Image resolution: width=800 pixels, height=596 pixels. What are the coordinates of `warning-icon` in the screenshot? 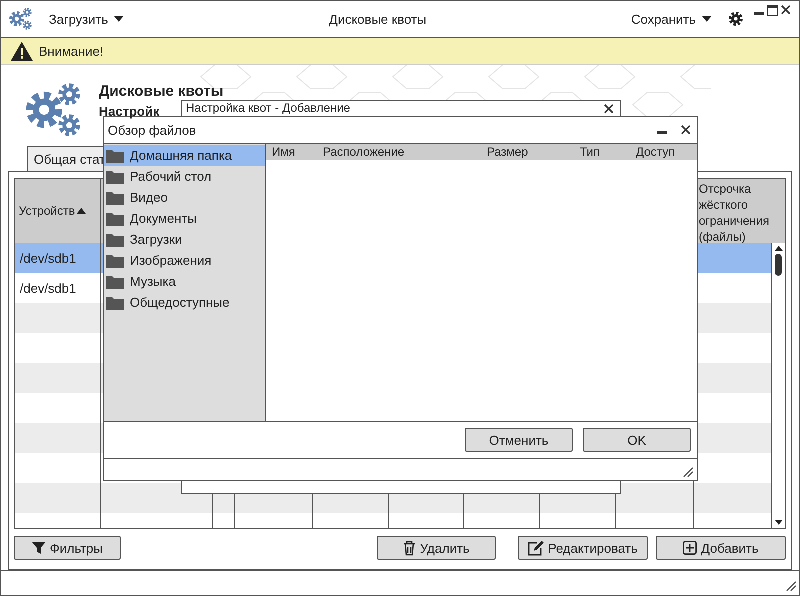 It's located at (22, 51).